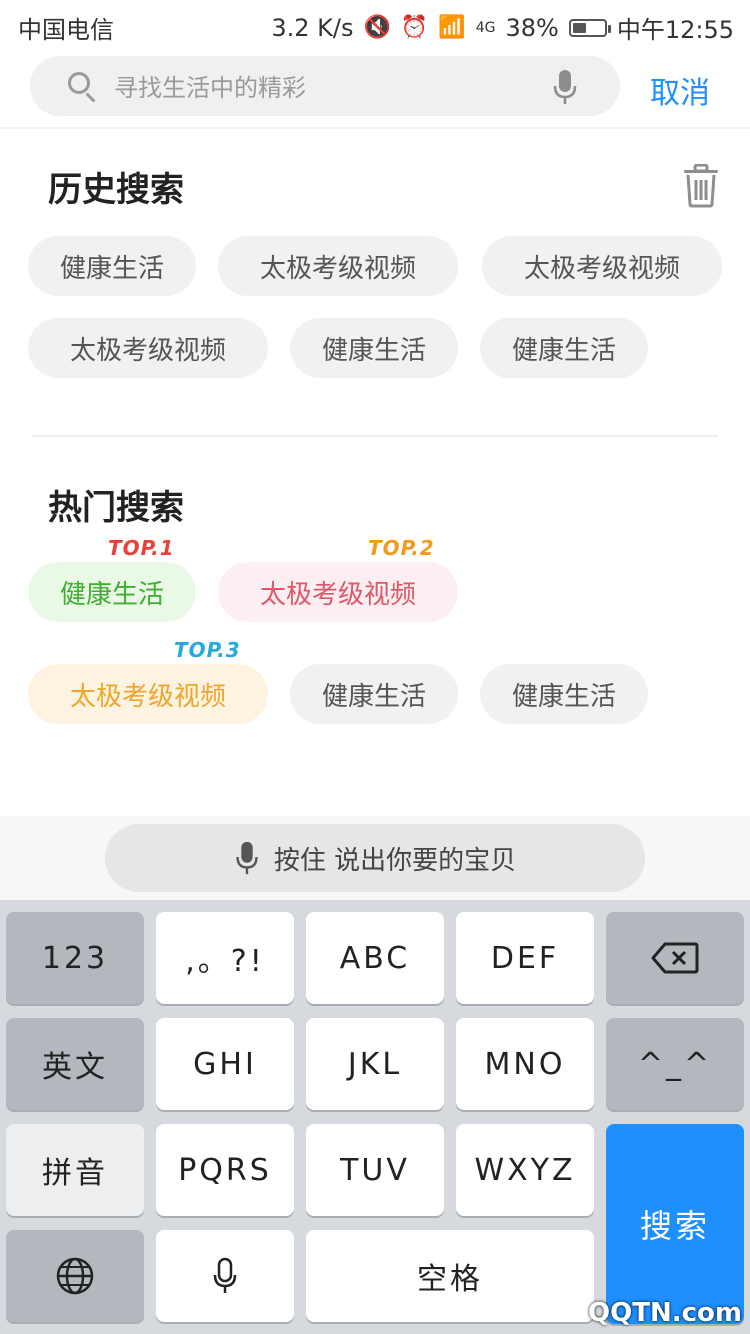 Image resolution: width=750 pixels, height=1334 pixels. Describe the element at coordinates (225, 1170) in the screenshot. I see `key-pqrs: PQRS` at that location.